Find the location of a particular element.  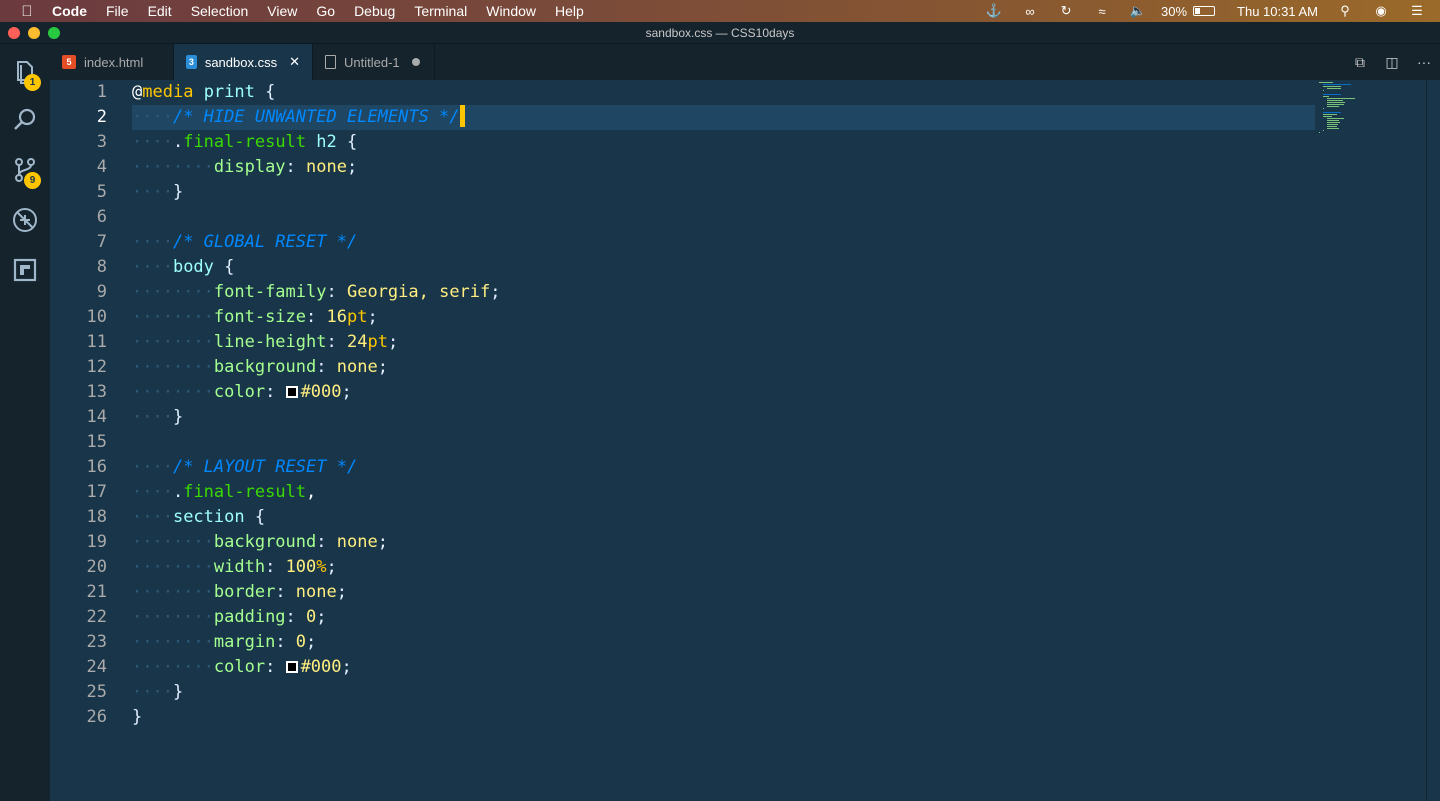

menu-clock: Thu 10:31 AM is located at coordinates (1277, 11).